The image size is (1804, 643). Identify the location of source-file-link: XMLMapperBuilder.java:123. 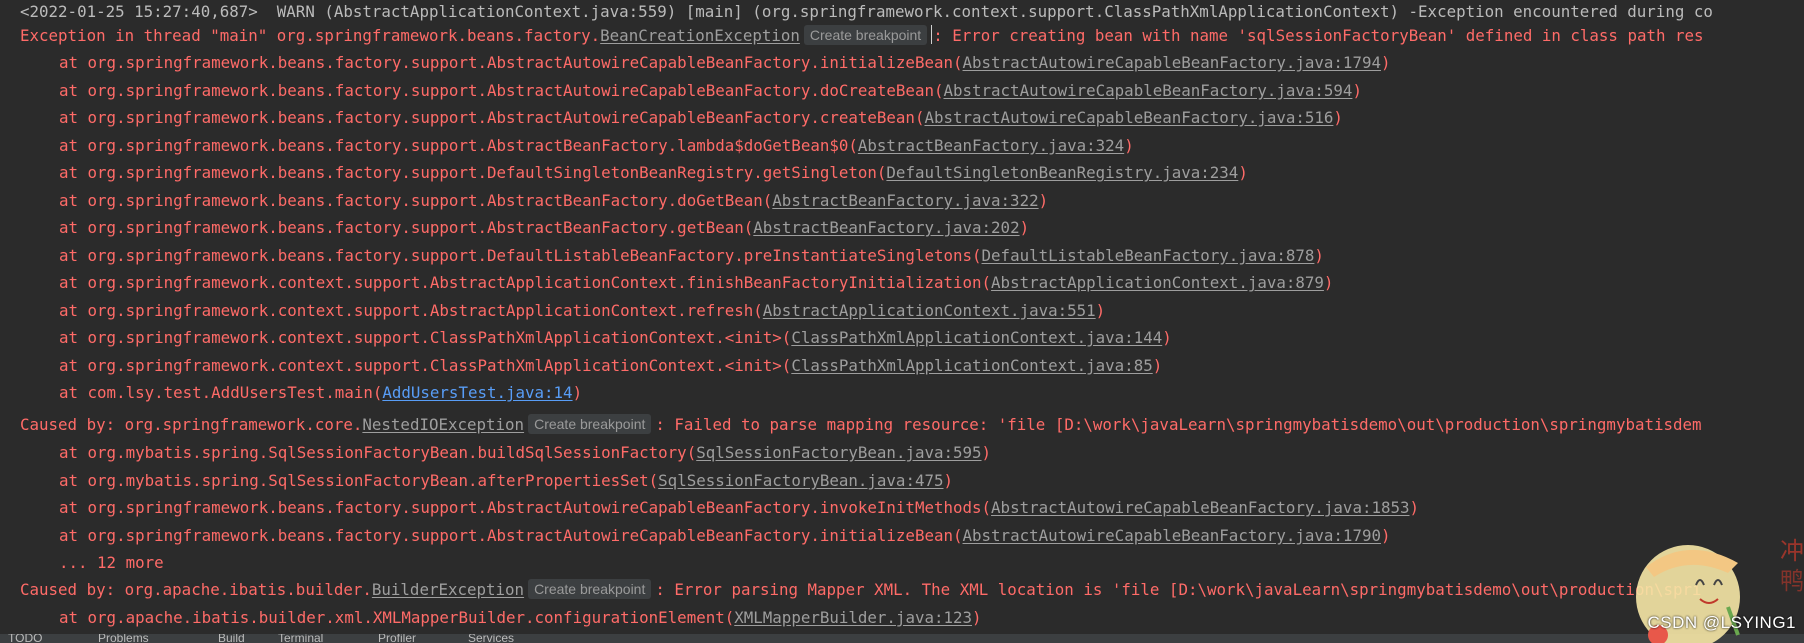
(853, 617).